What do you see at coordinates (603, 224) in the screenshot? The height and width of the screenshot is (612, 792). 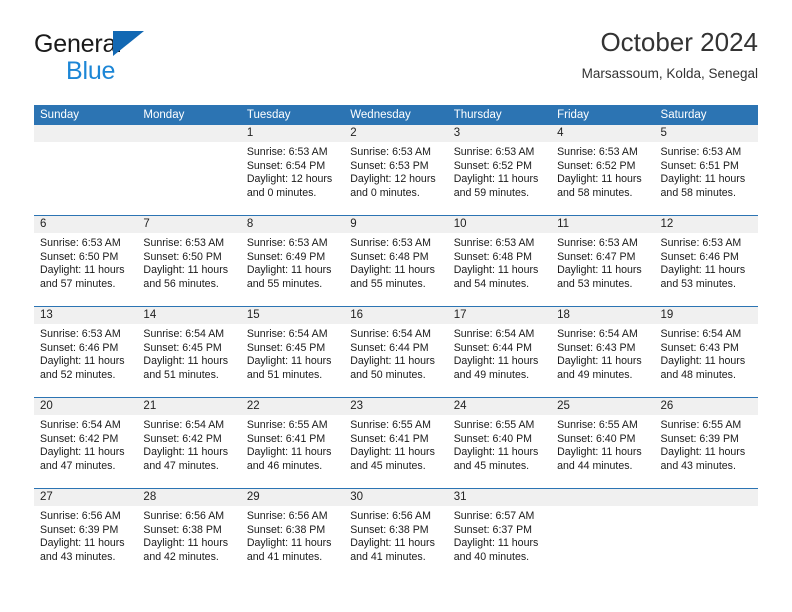 I see `day-number: 11` at bounding box center [603, 224].